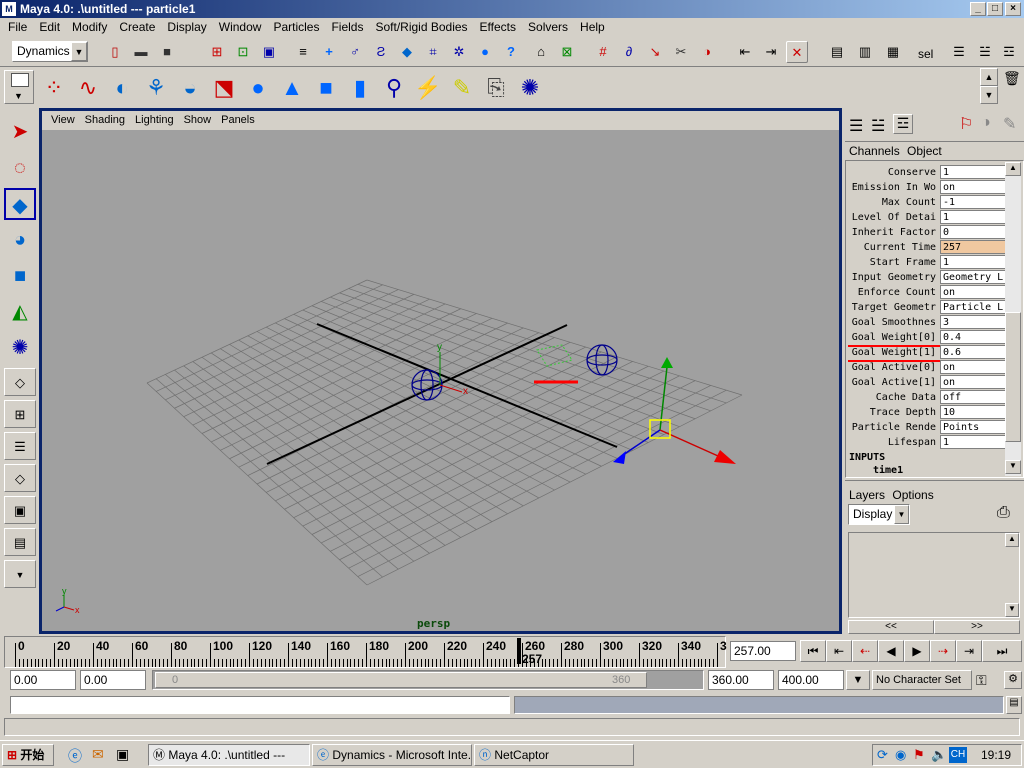 The image size is (1024, 768). I want to click on channel-label: Input Geometry, so click(894, 277).